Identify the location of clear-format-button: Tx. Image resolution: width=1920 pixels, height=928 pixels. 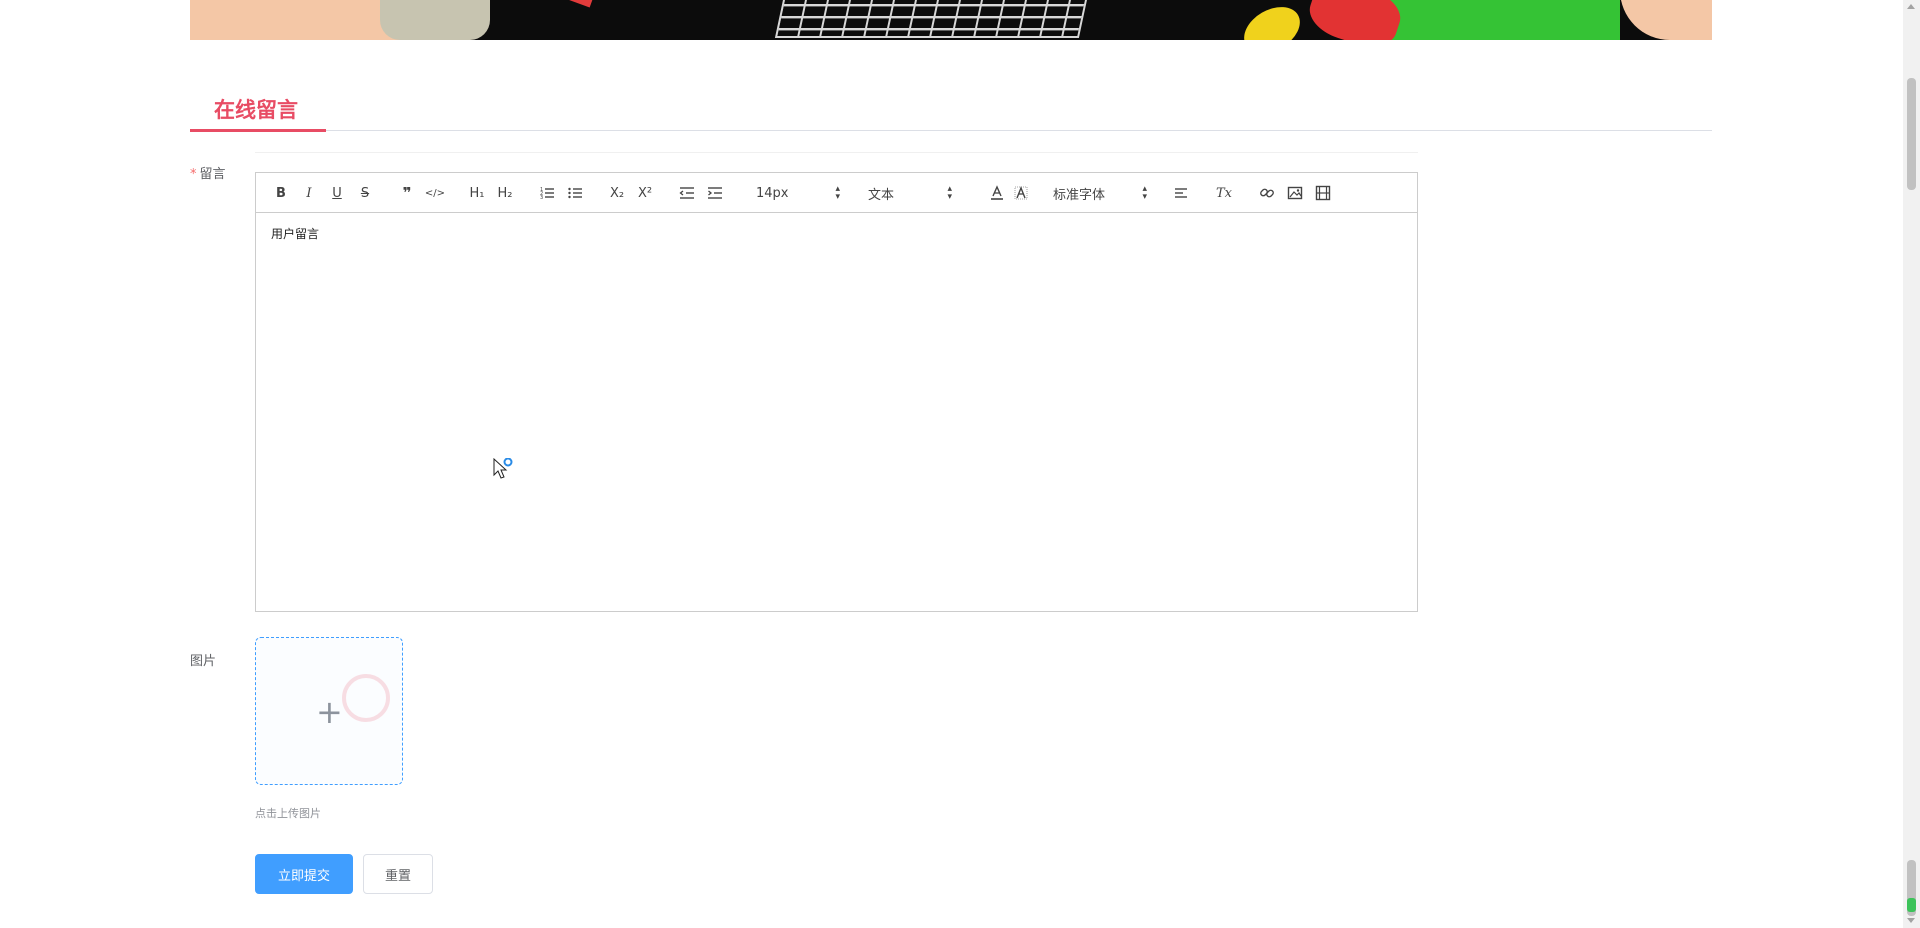
(1224, 193).